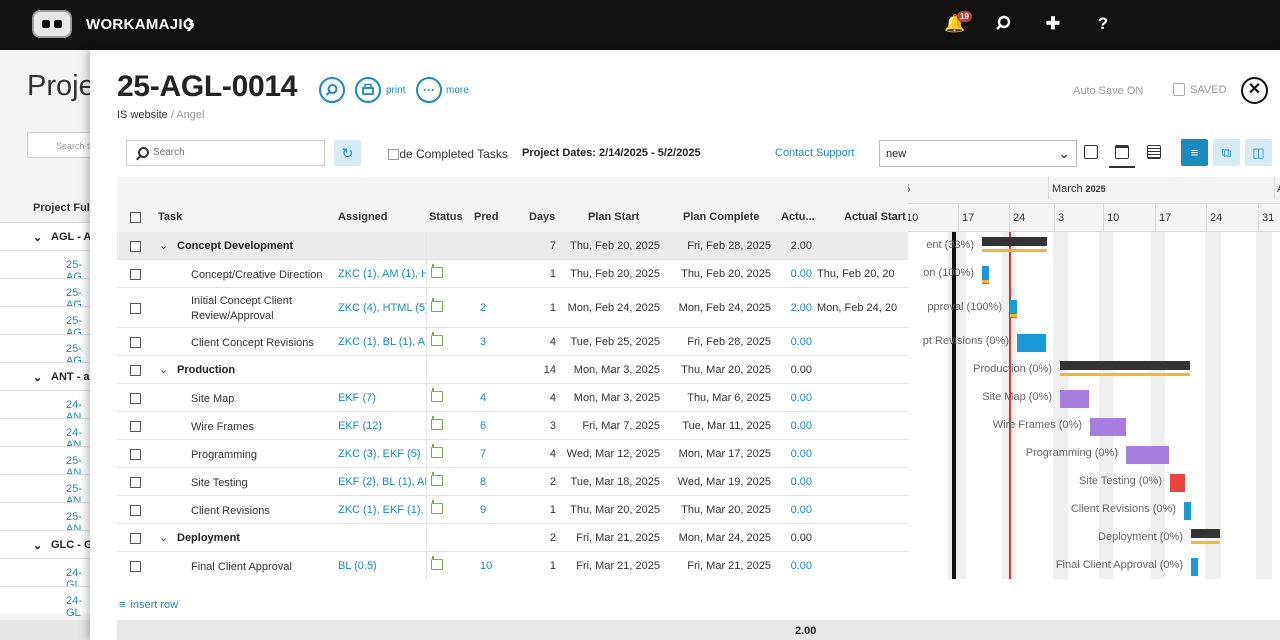 This screenshot has width=1280, height=640. What do you see at coordinates (608, 246) in the screenshot?
I see `plan-start: Thu, Feb 20, 2025` at bounding box center [608, 246].